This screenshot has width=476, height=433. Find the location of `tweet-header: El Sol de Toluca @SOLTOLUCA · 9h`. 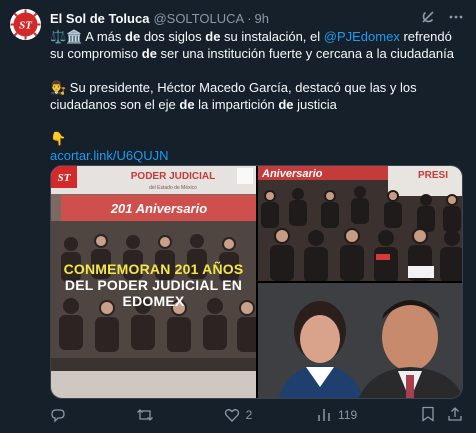

tweet-header: El Sol de Toluca @SOLTOLUCA · 9h is located at coordinates (257, 18).